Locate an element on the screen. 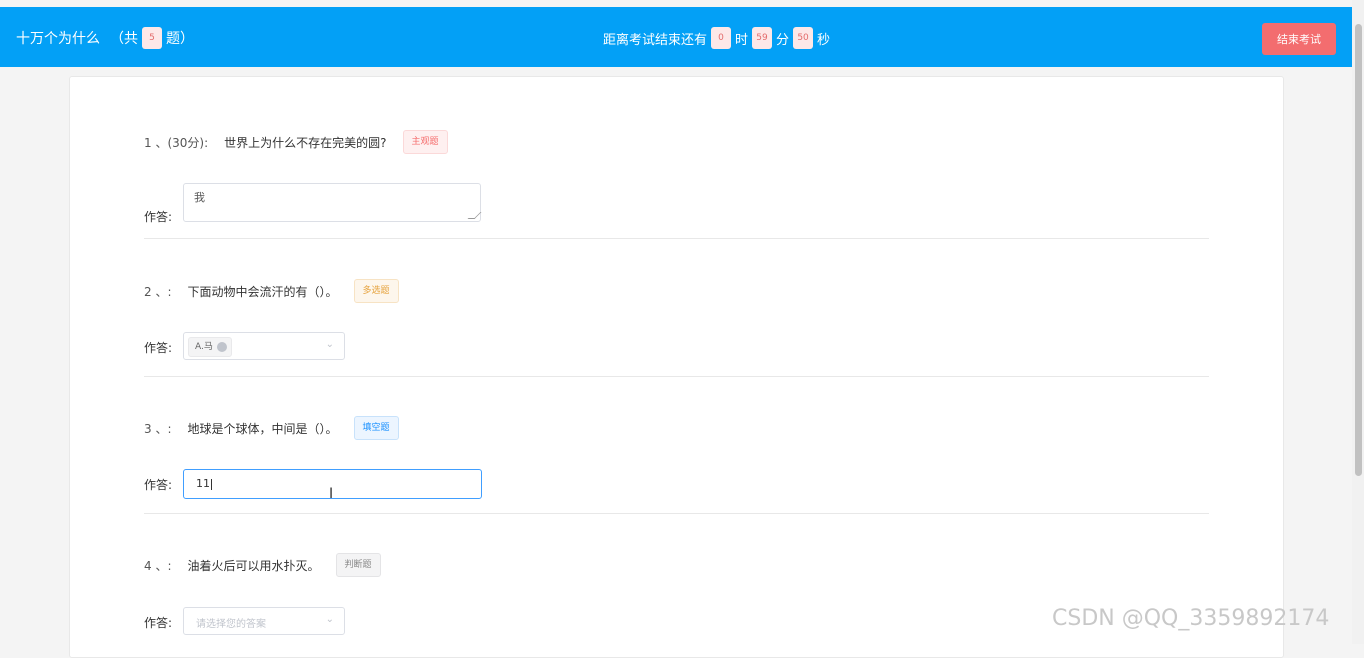 This screenshot has height=658, width=1364. question-4-type-tag: 判断题 is located at coordinates (358, 565).